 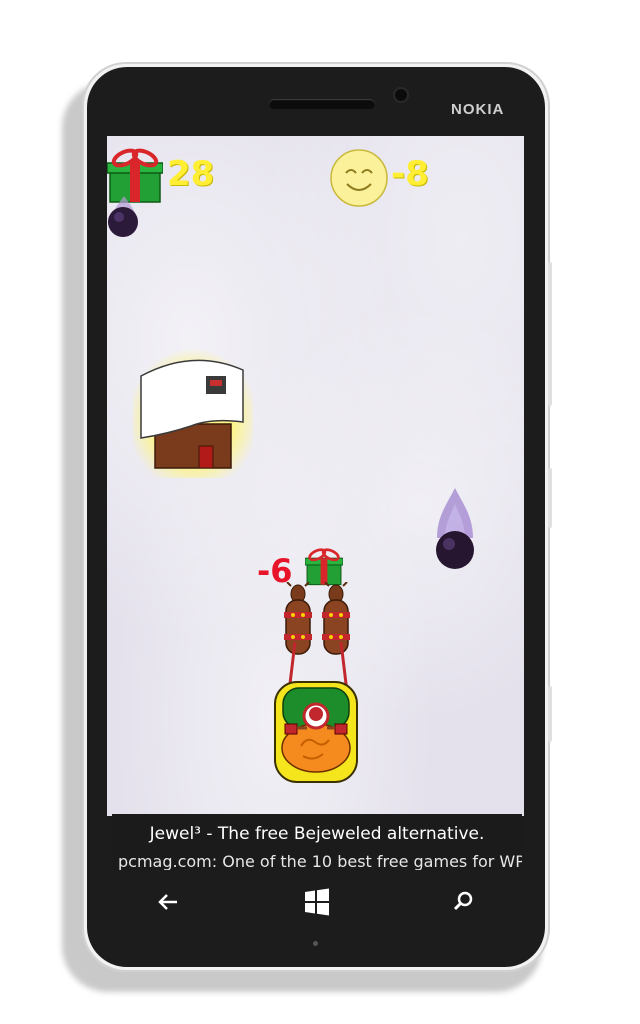 I want to click on happiness-counter: -8, so click(x=410, y=174).